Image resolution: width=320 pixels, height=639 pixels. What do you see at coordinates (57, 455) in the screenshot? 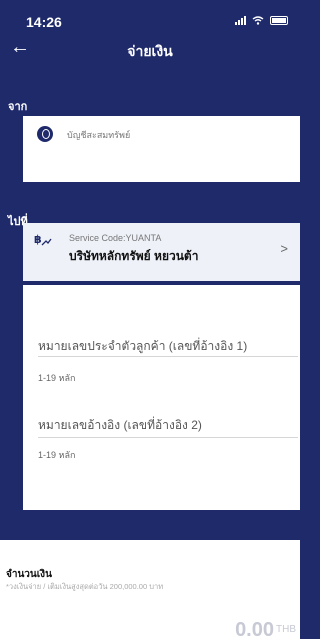
I see `ref2-hint: 1-19 หลัก` at bounding box center [57, 455].